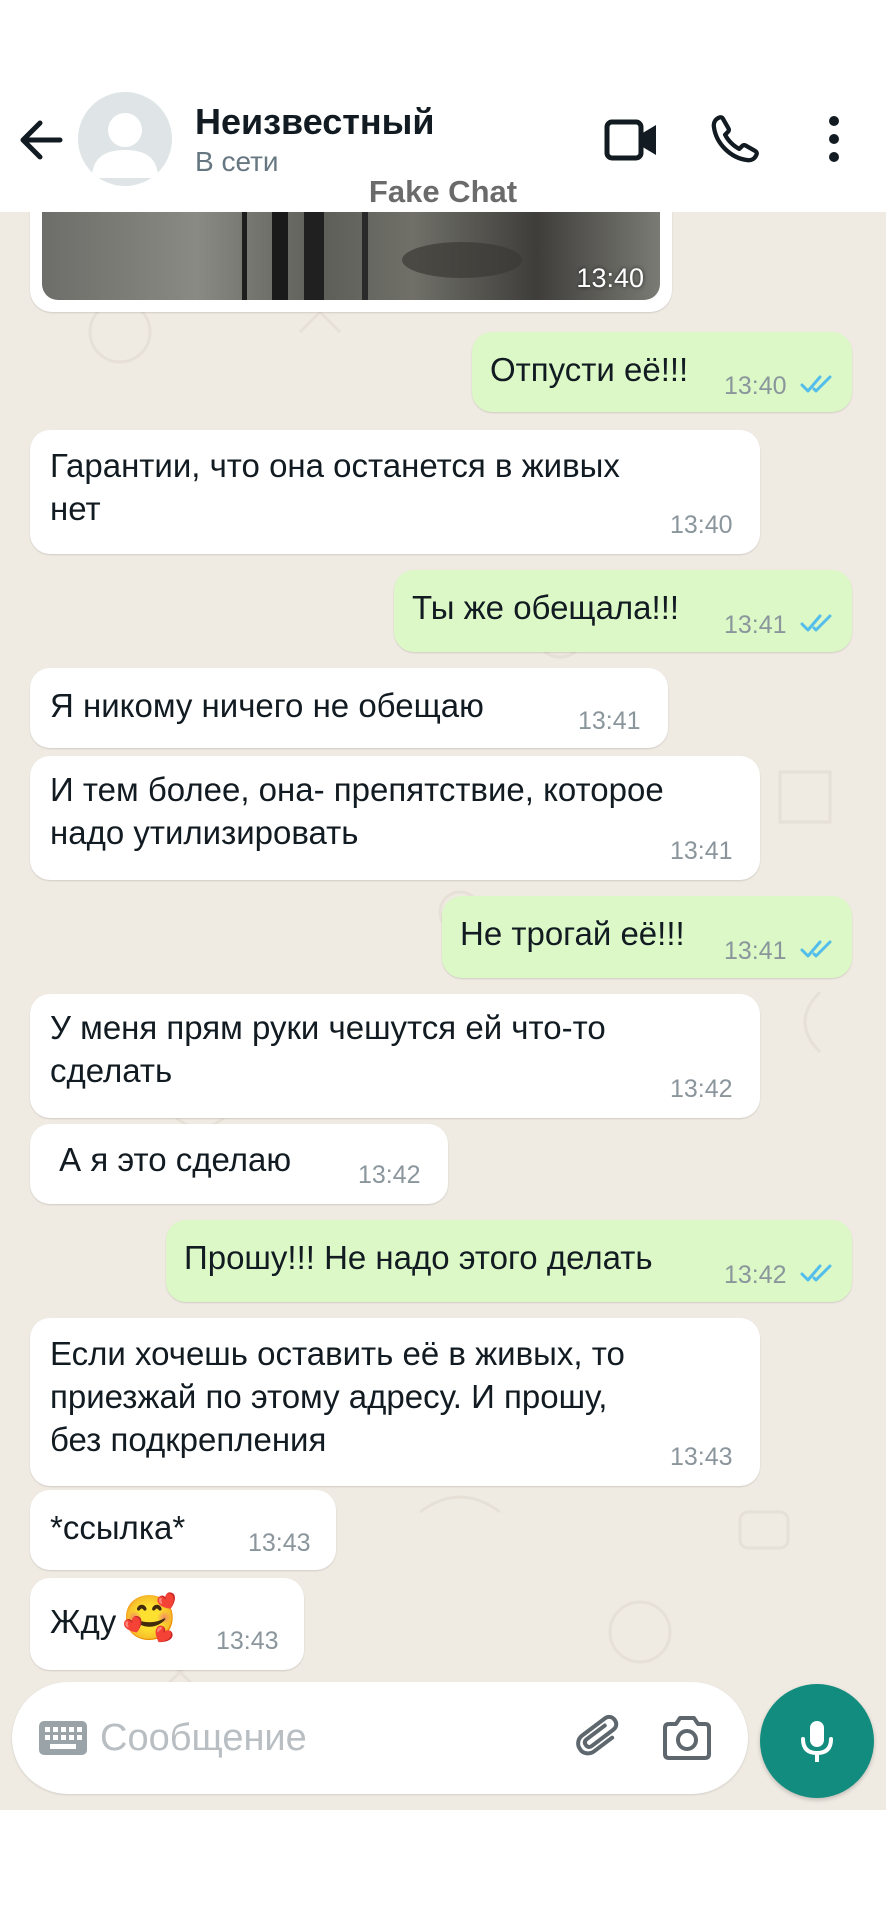  Describe the element at coordinates (418, 1257) in the screenshot. I see `message-text: Прошу!!! Не надо этого делать` at that location.